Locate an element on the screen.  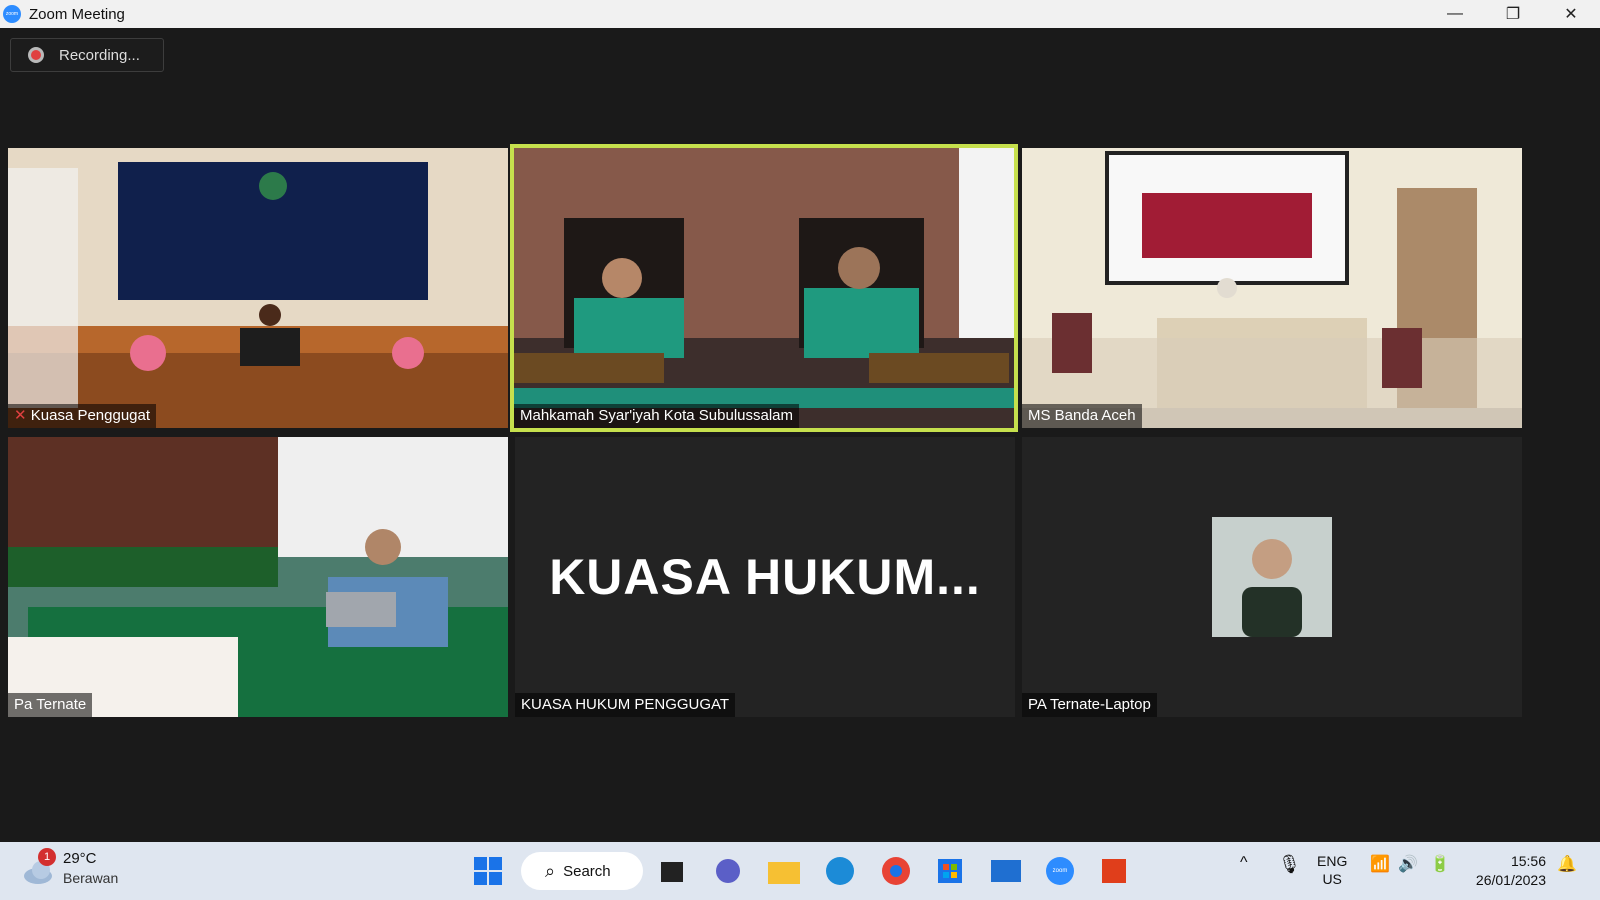
kuasa-penggugat-video is located at coordinates (258, 288).